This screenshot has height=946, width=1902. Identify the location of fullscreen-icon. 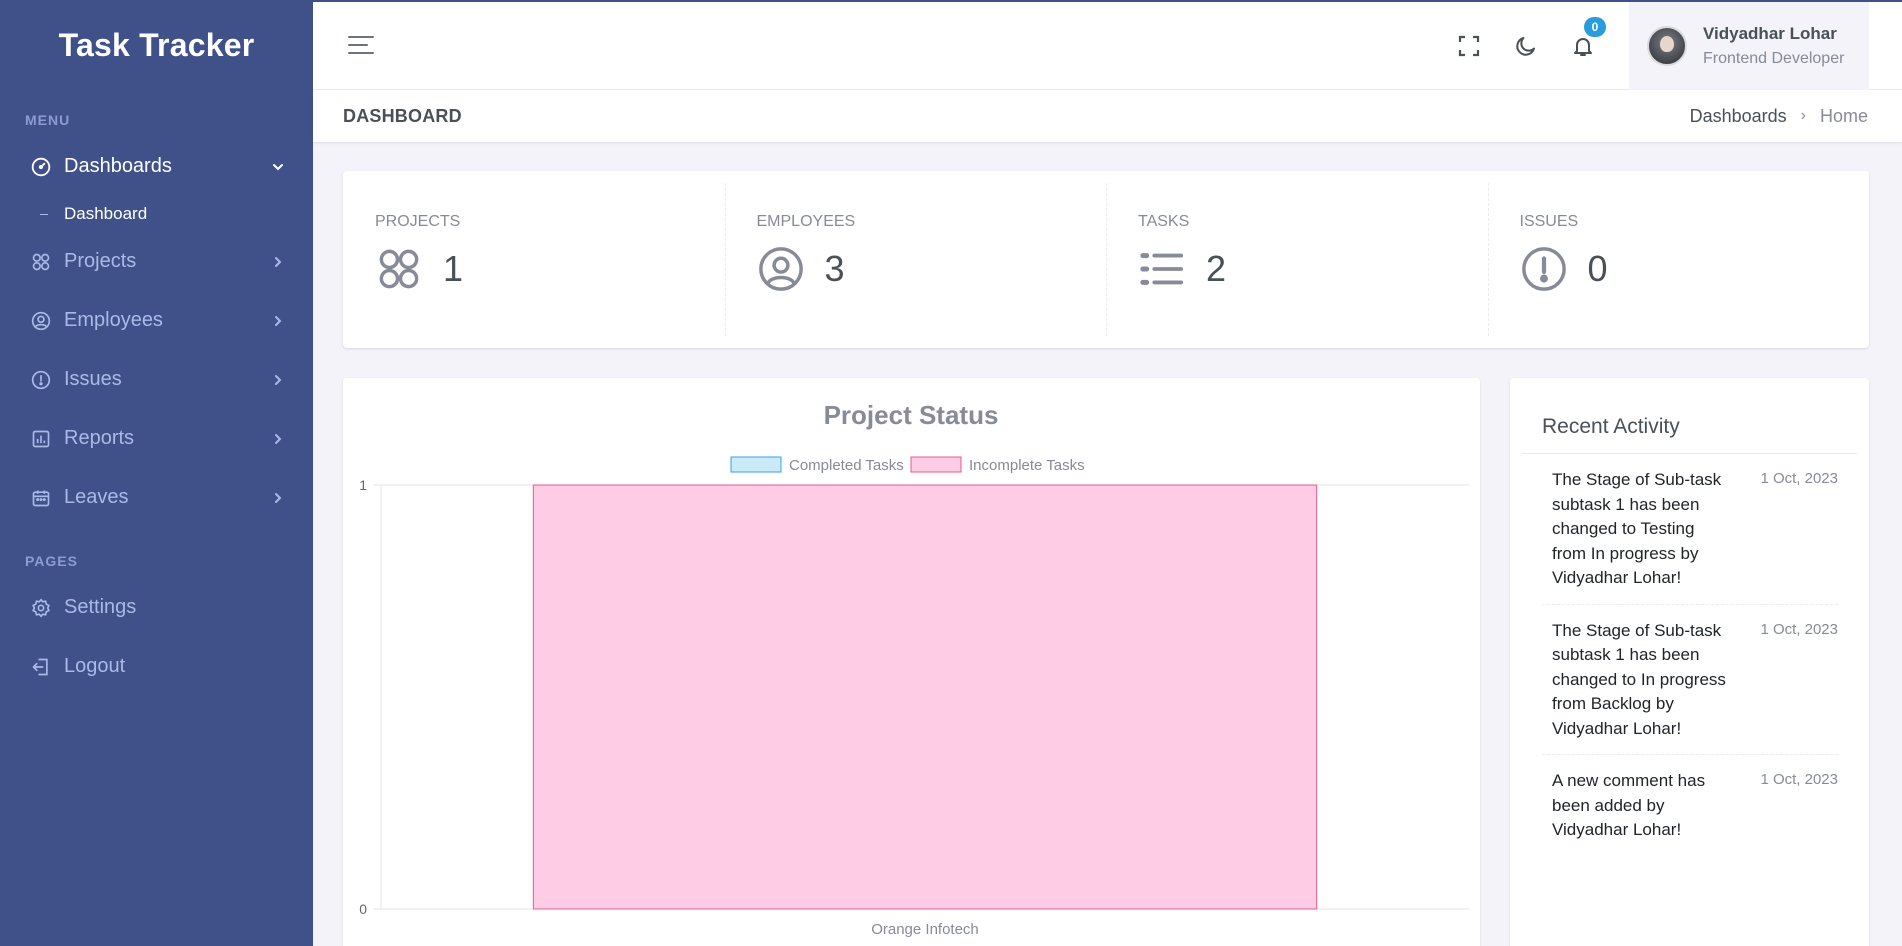
(1469, 46).